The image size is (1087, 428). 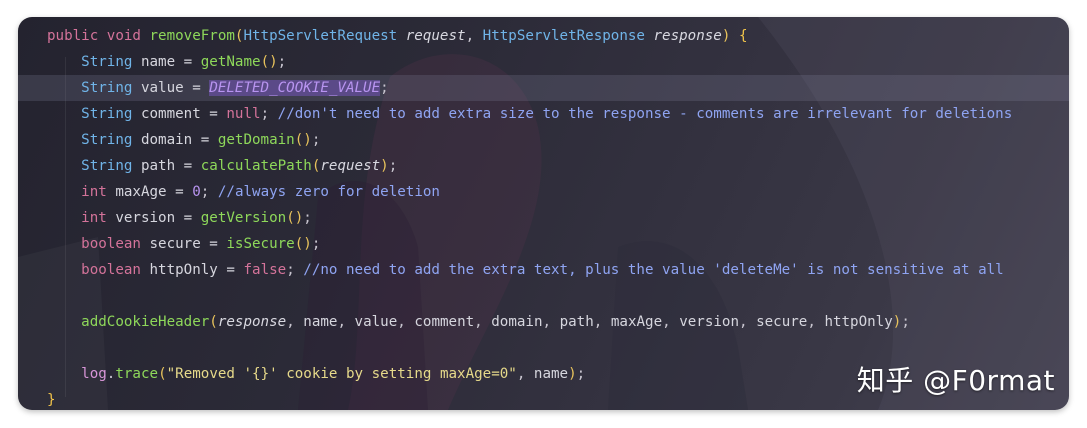 I want to click on code-token: domain, so click(x=517, y=322).